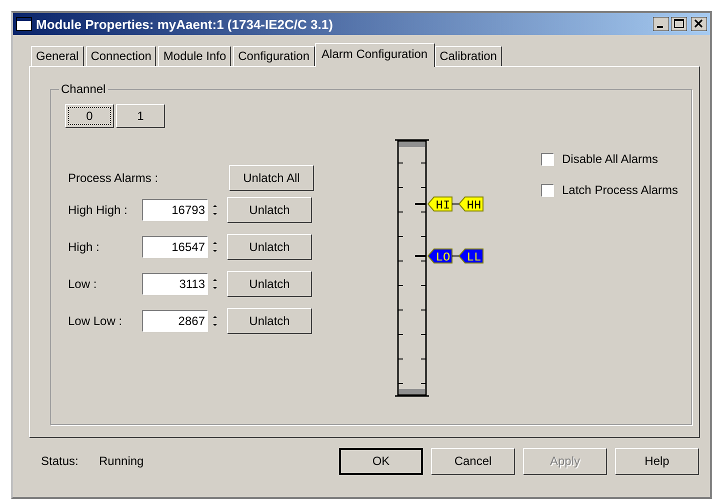 The height and width of the screenshot is (504, 712). What do you see at coordinates (471, 256) in the screenshot?
I see `alarm-marker: LL` at bounding box center [471, 256].